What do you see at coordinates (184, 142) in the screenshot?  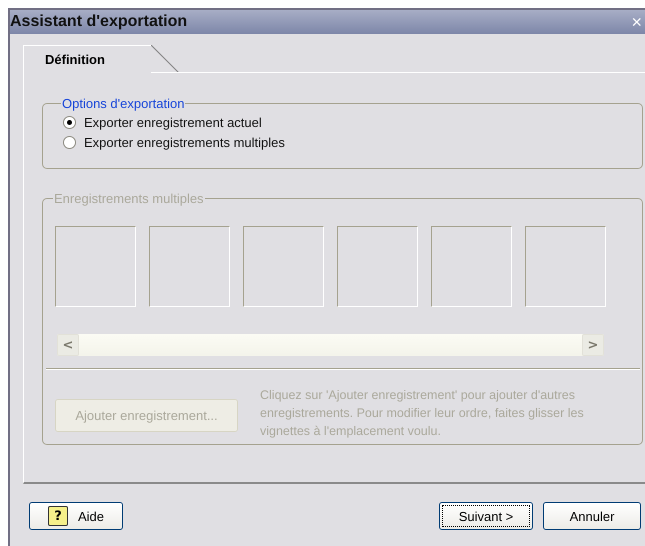 I see `radio-label: Exporter enregistrements multiples` at bounding box center [184, 142].